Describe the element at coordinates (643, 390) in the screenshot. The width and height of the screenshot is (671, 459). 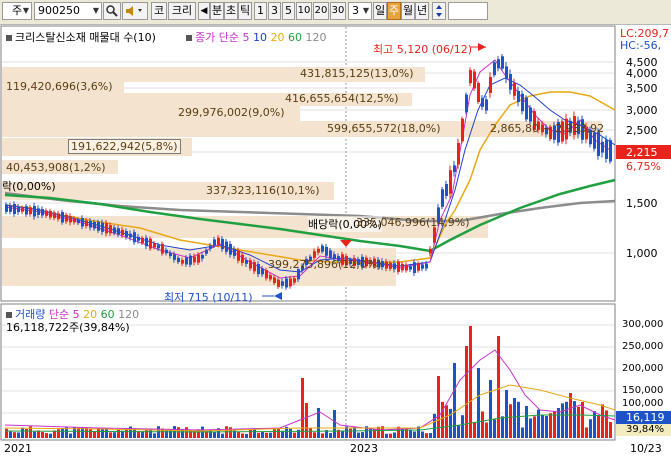
I see `volume-axis-label: 150,000` at that location.